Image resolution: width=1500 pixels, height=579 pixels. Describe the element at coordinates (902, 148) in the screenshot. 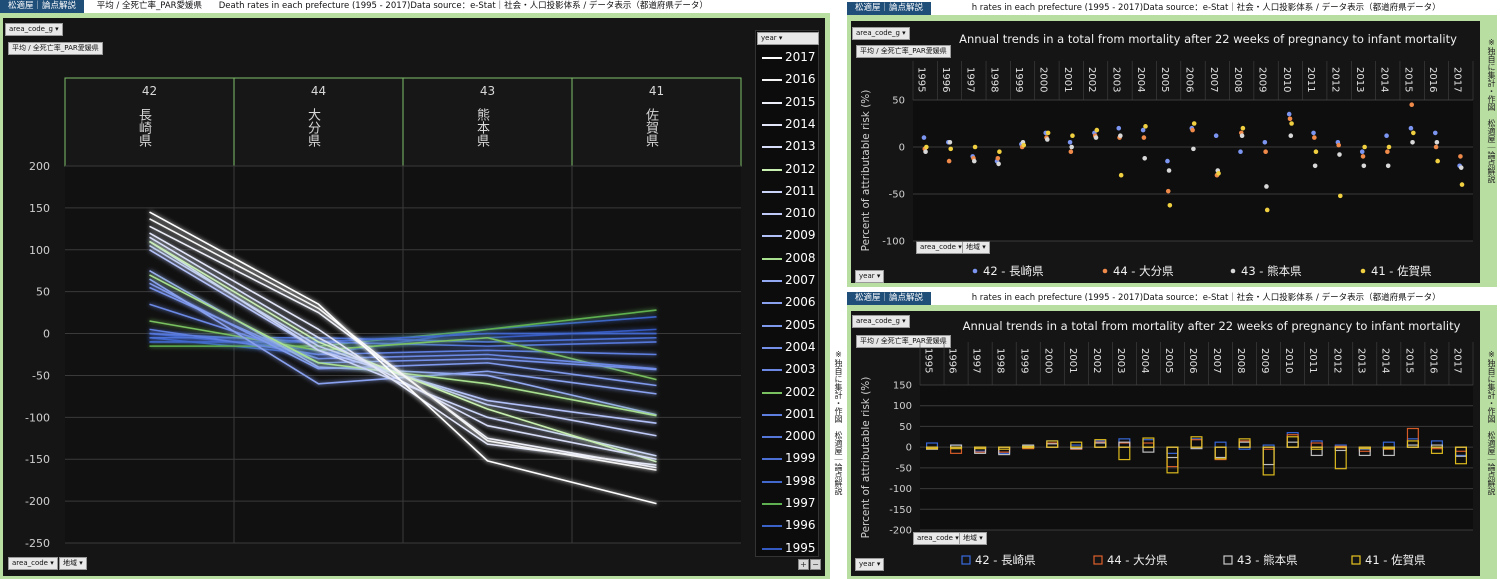

I see `y-tick-label: 0` at that location.